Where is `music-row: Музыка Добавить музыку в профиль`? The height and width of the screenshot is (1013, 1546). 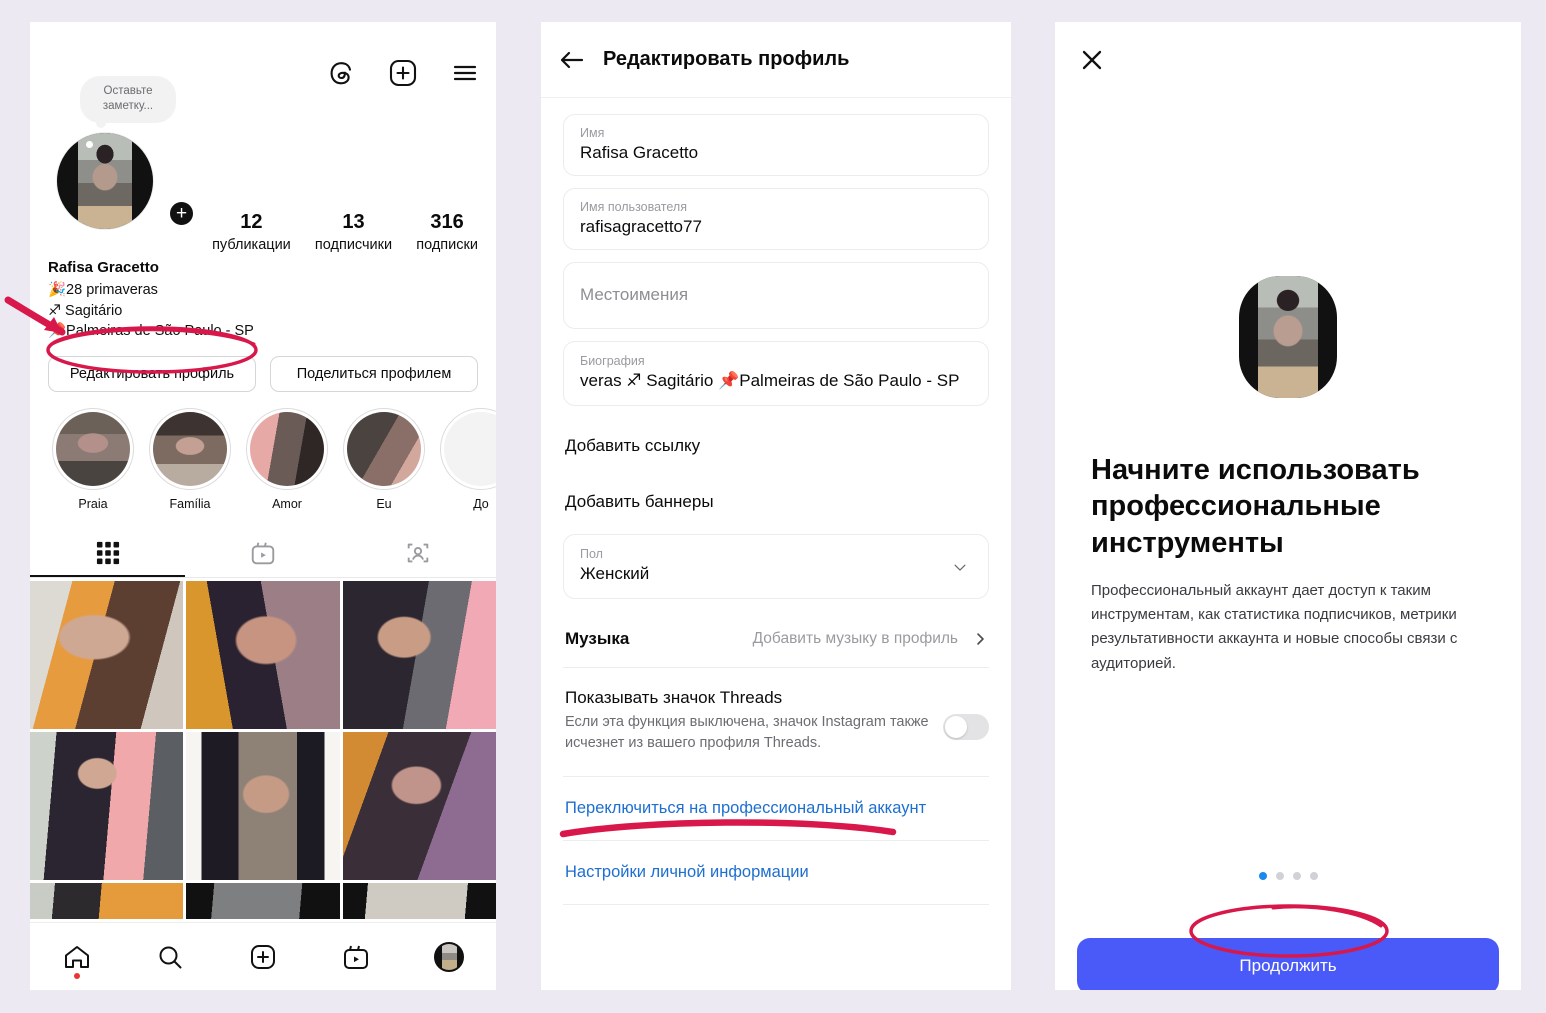
music-row: Музыка Добавить музыку в профиль is located at coordinates (776, 639).